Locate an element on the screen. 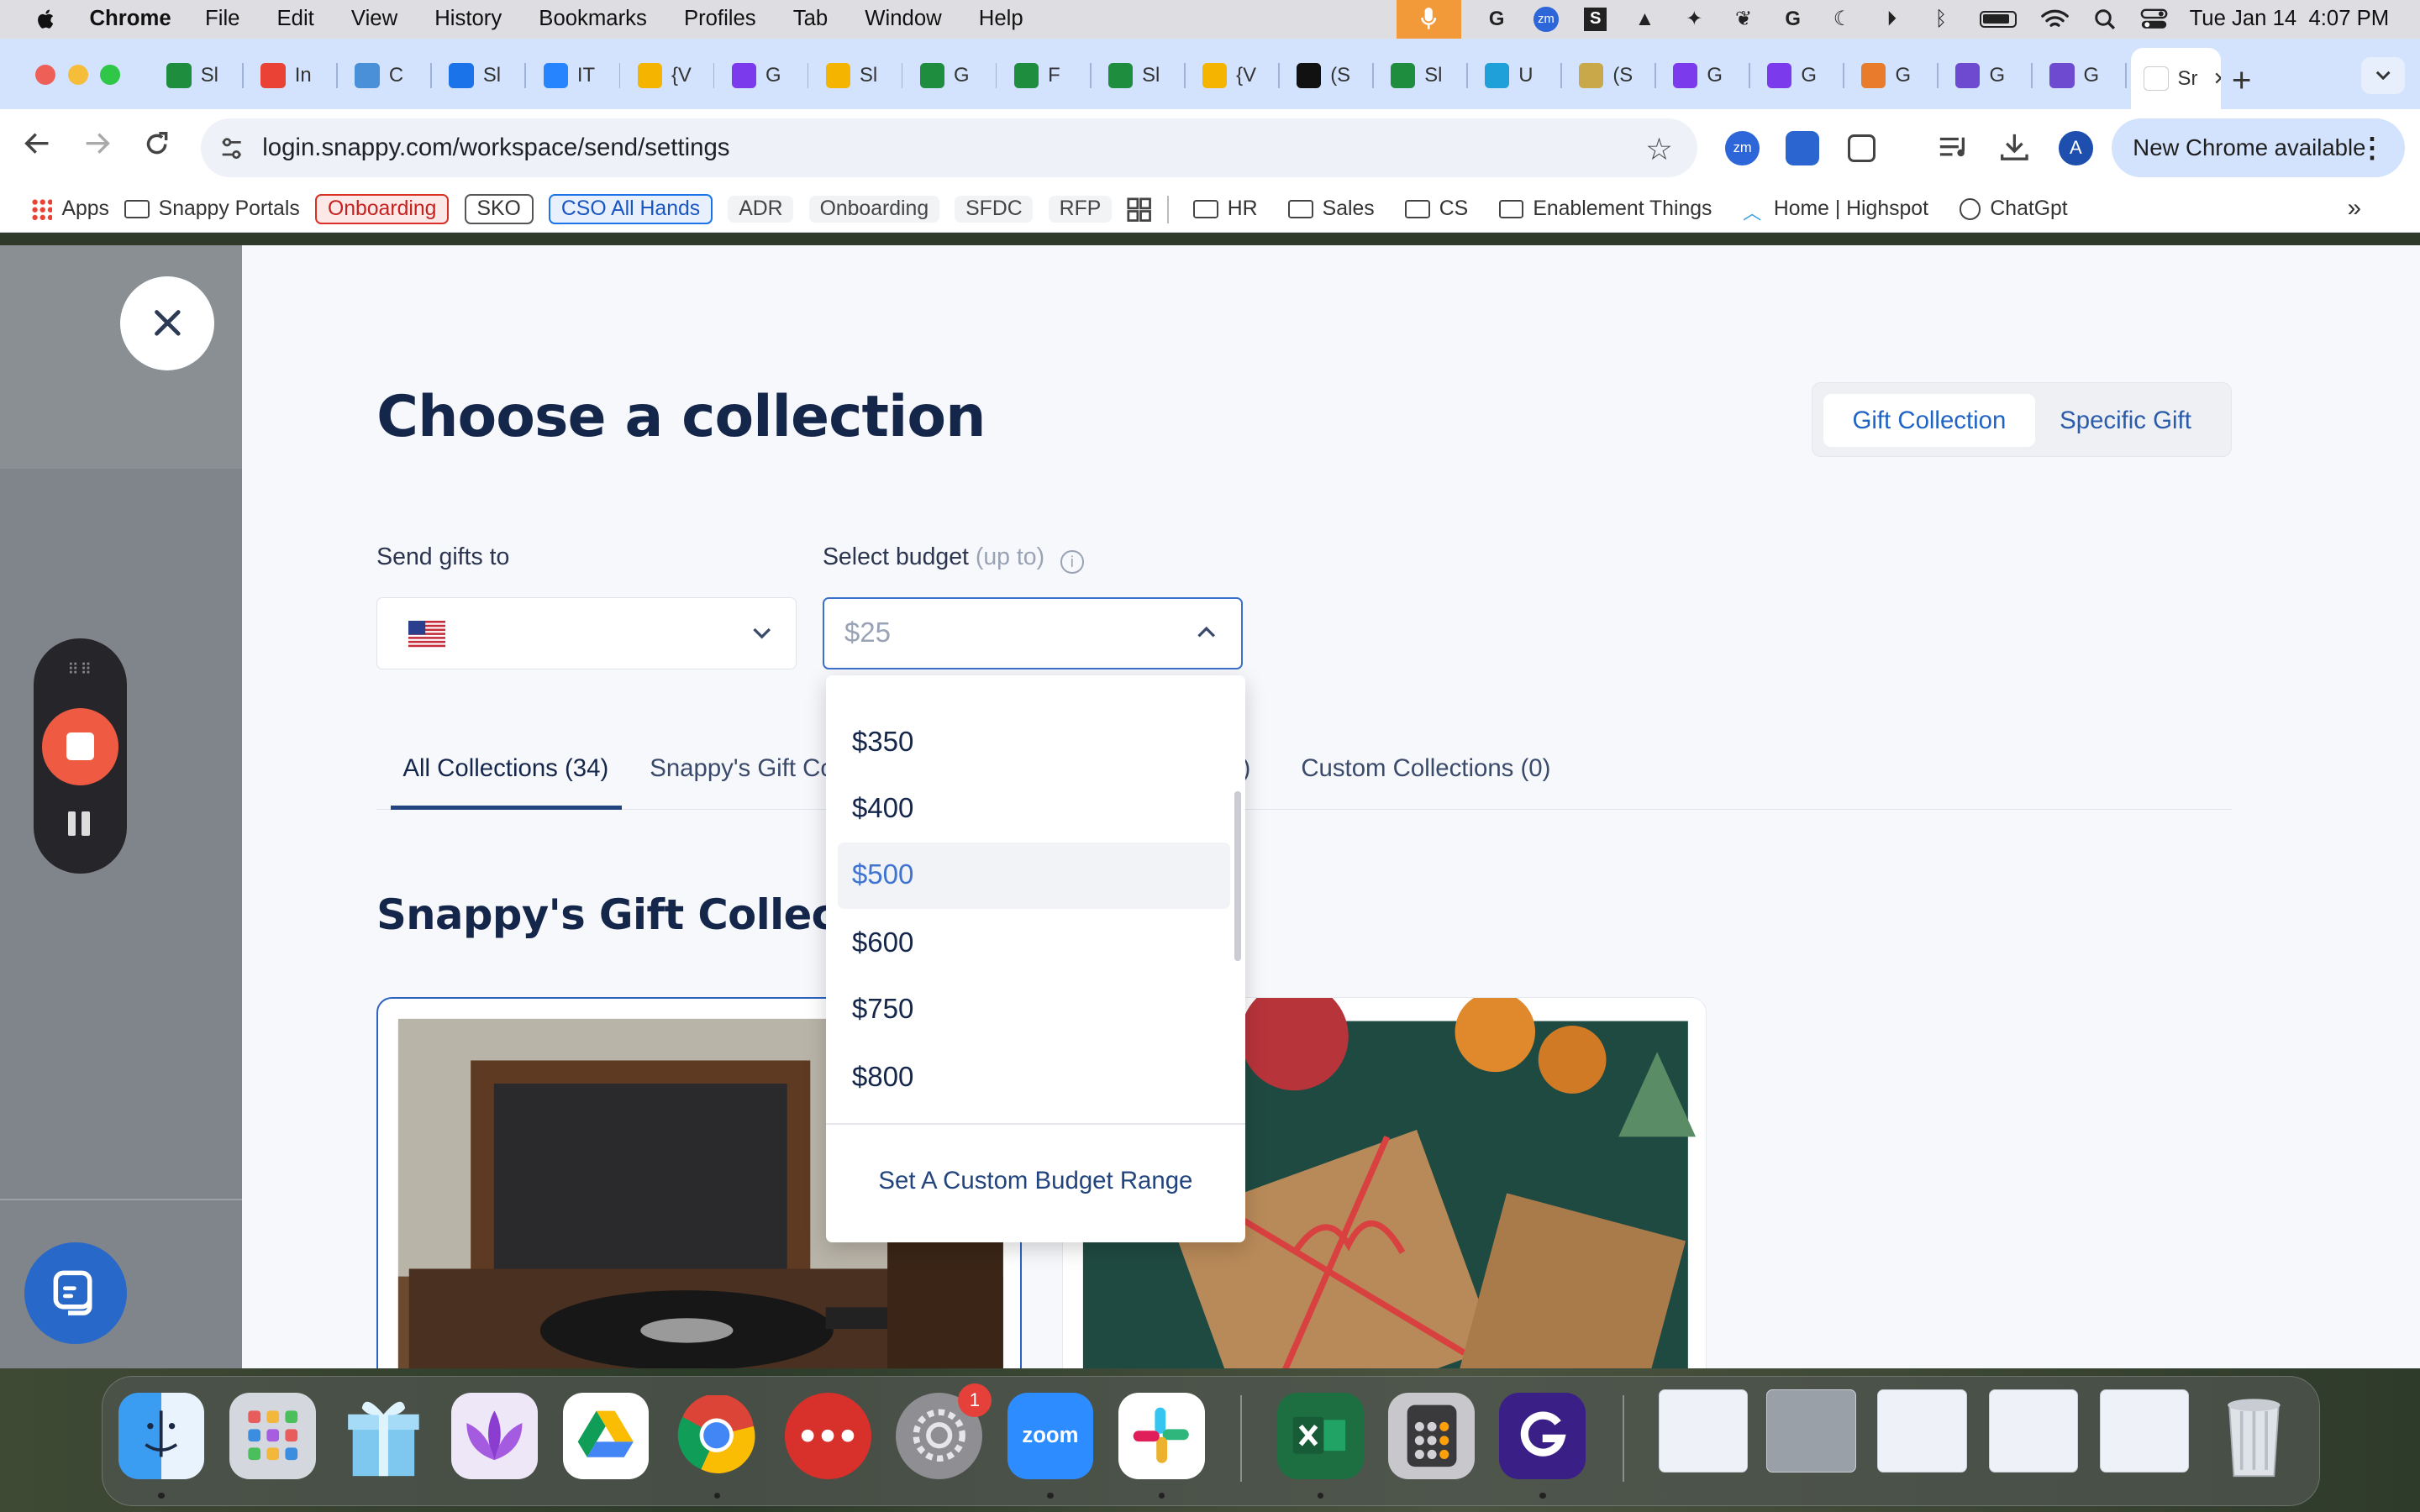 The image size is (2420, 1512). lotus-app-icon is located at coordinates (495, 1435).